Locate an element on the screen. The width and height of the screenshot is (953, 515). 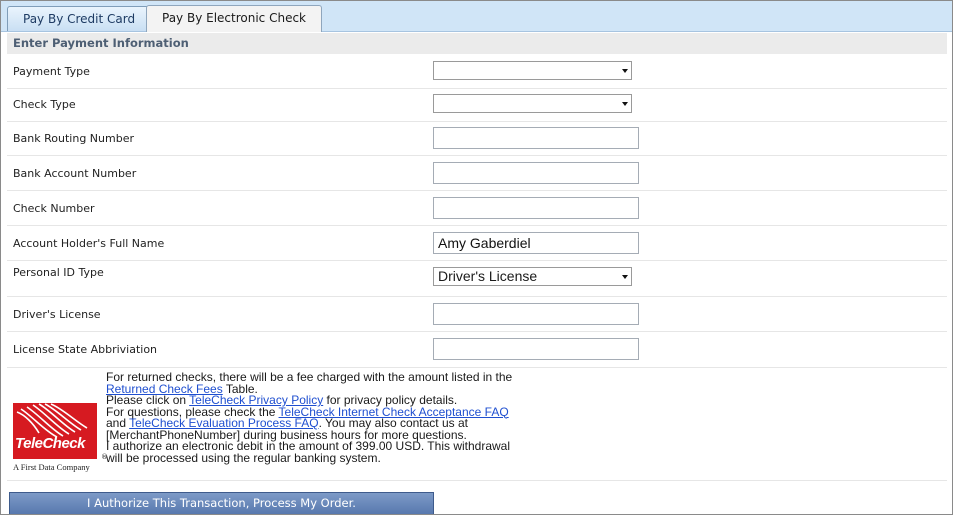
check-number-input is located at coordinates (536, 208).